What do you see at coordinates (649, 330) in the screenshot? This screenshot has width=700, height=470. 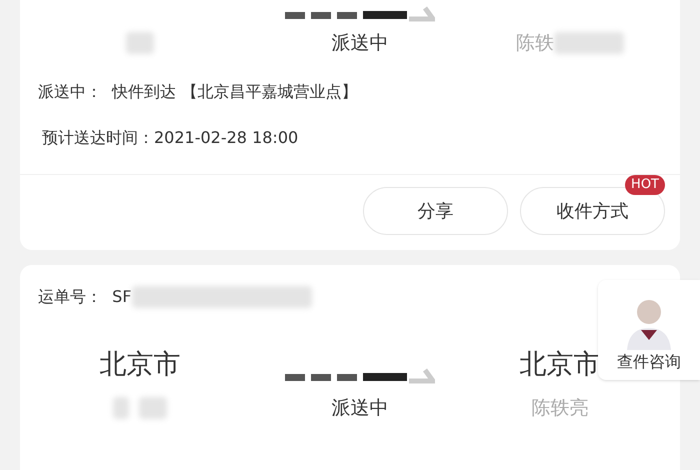 I see `consult-button: 查件咨询` at bounding box center [649, 330].